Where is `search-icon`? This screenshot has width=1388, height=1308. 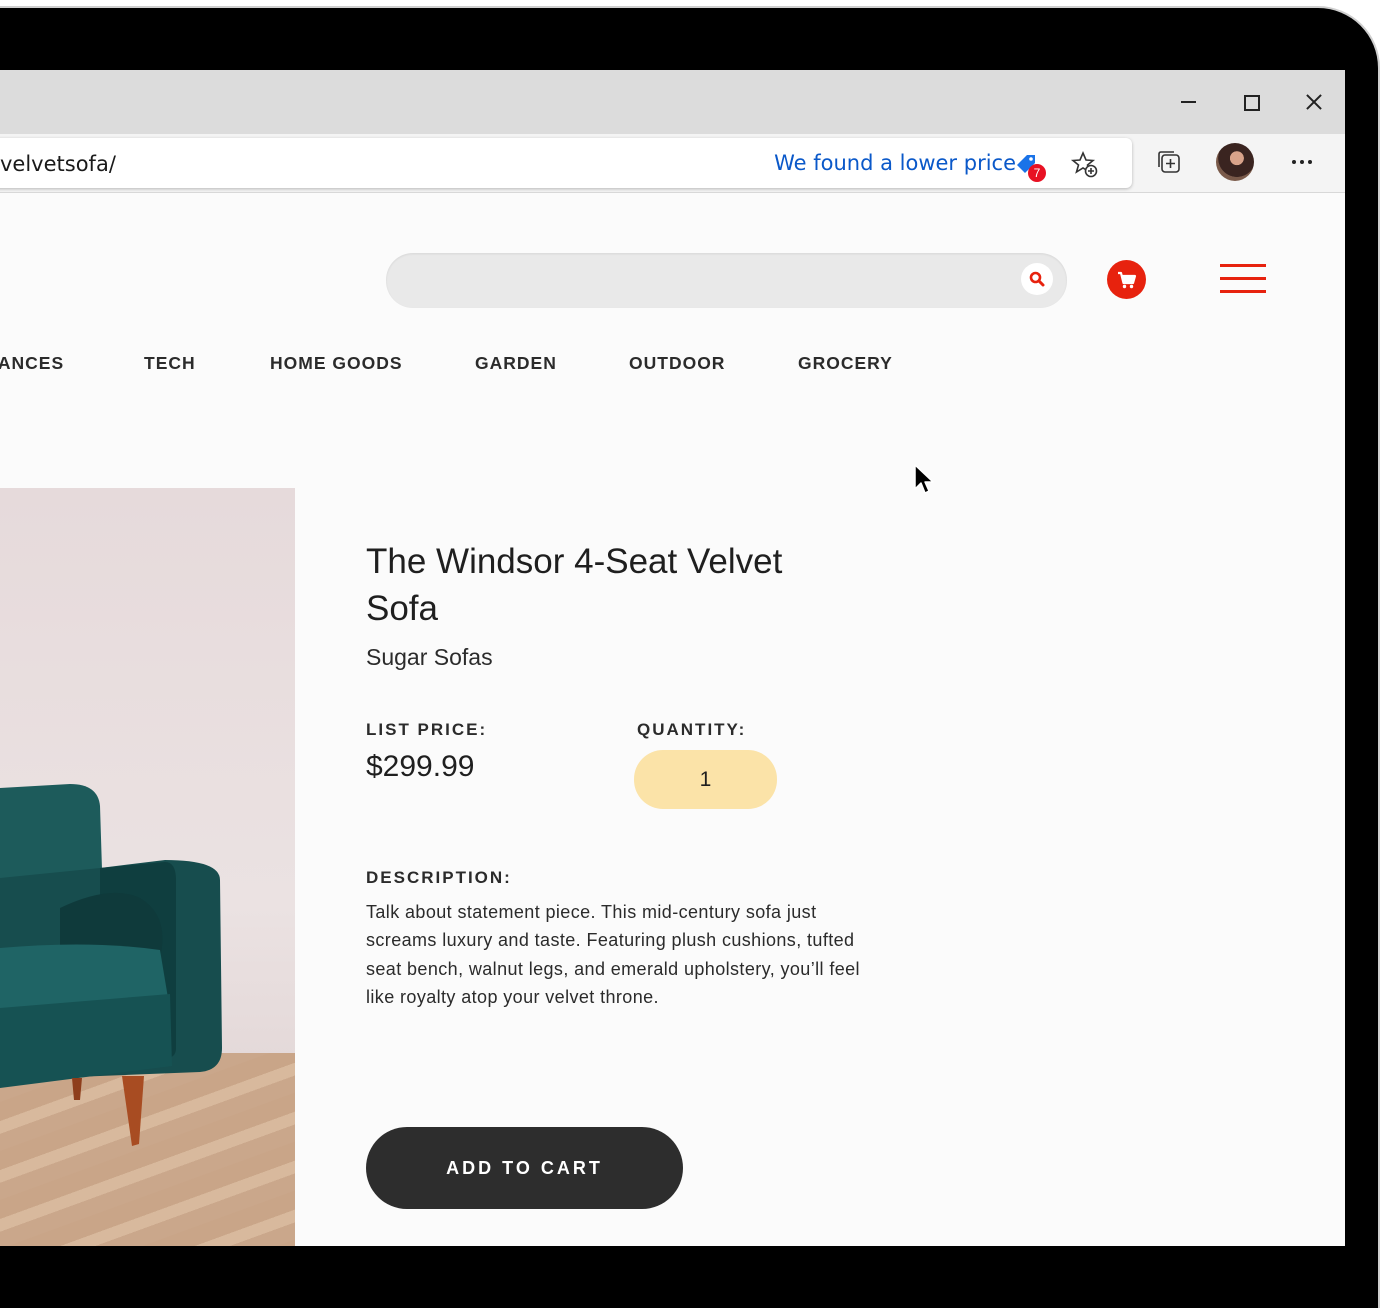
search-icon is located at coordinates (1037, 279).